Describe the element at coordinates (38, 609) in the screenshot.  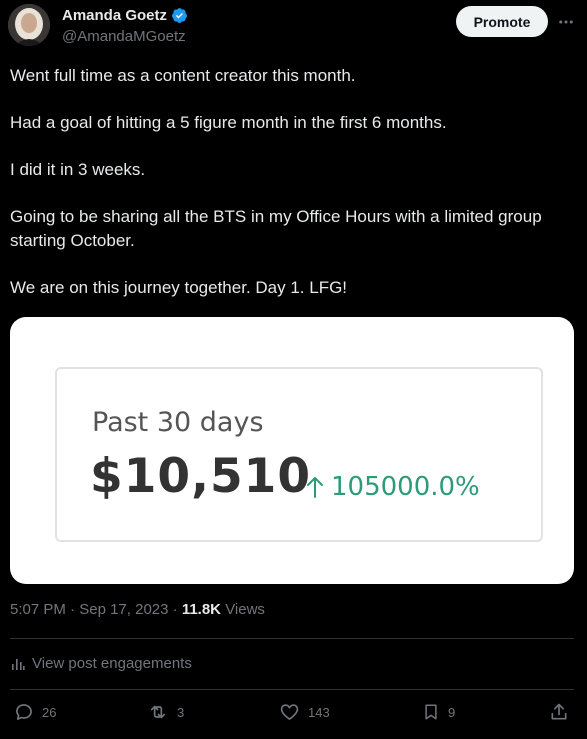
I see `post-time: 5:07 PM` at that location.